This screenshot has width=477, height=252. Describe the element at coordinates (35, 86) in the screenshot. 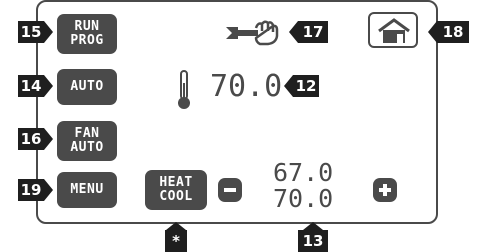

I see `callout-14: 14` at that location.